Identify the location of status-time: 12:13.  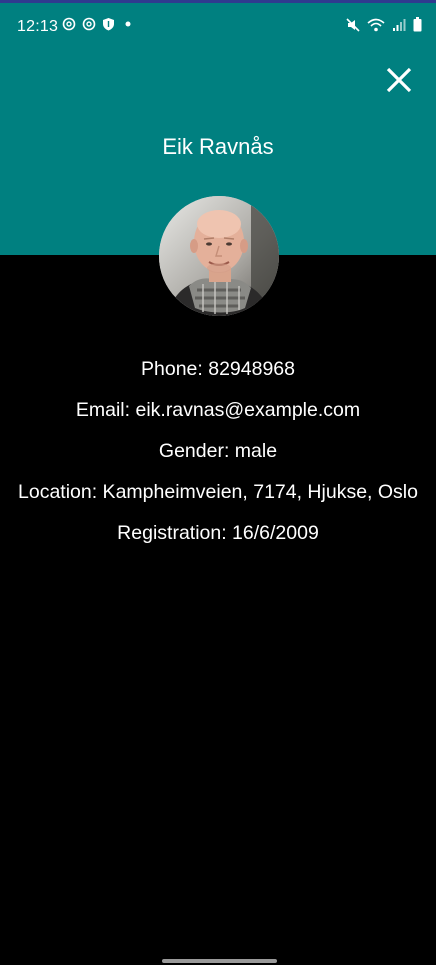
(38, 26).